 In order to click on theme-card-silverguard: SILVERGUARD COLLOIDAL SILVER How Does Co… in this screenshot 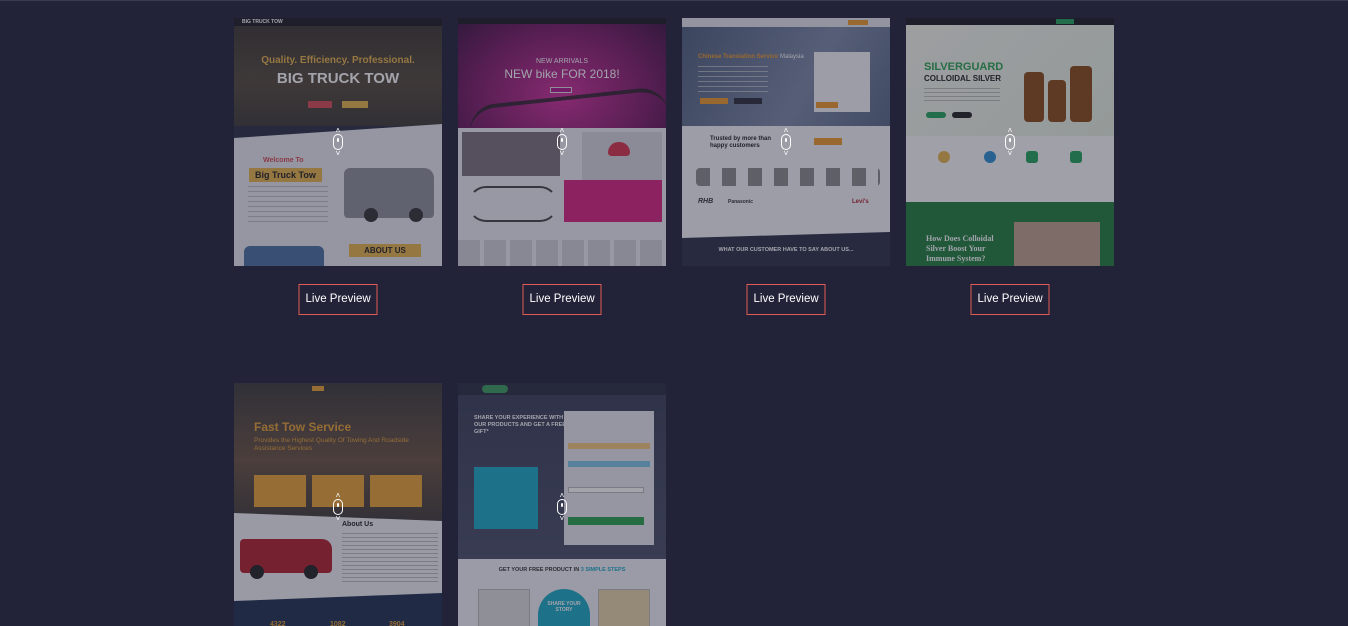, I will do `click(1010, 166)`.